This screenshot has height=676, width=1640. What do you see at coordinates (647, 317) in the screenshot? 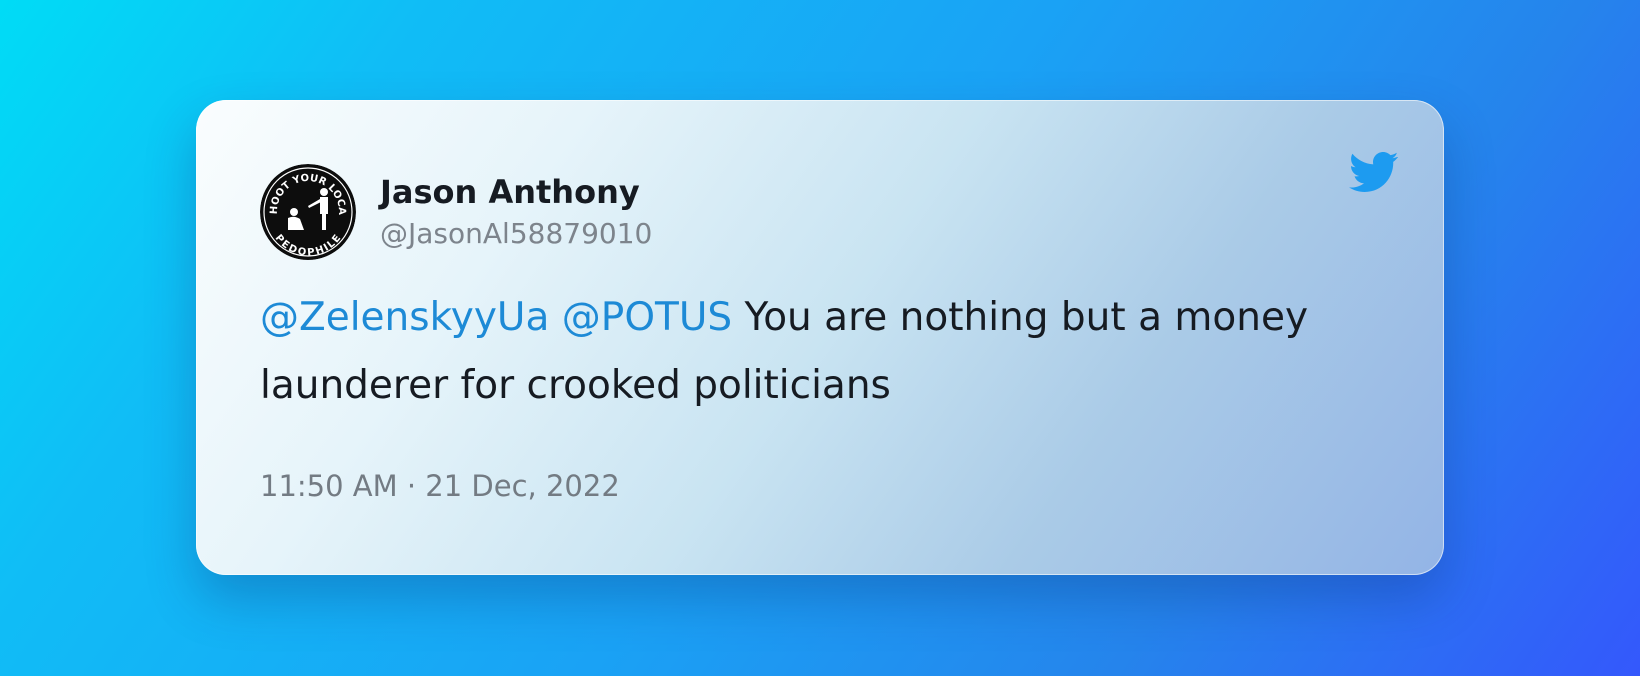
I see `mention-link: @POTUS` at bounding box center [647, 317].